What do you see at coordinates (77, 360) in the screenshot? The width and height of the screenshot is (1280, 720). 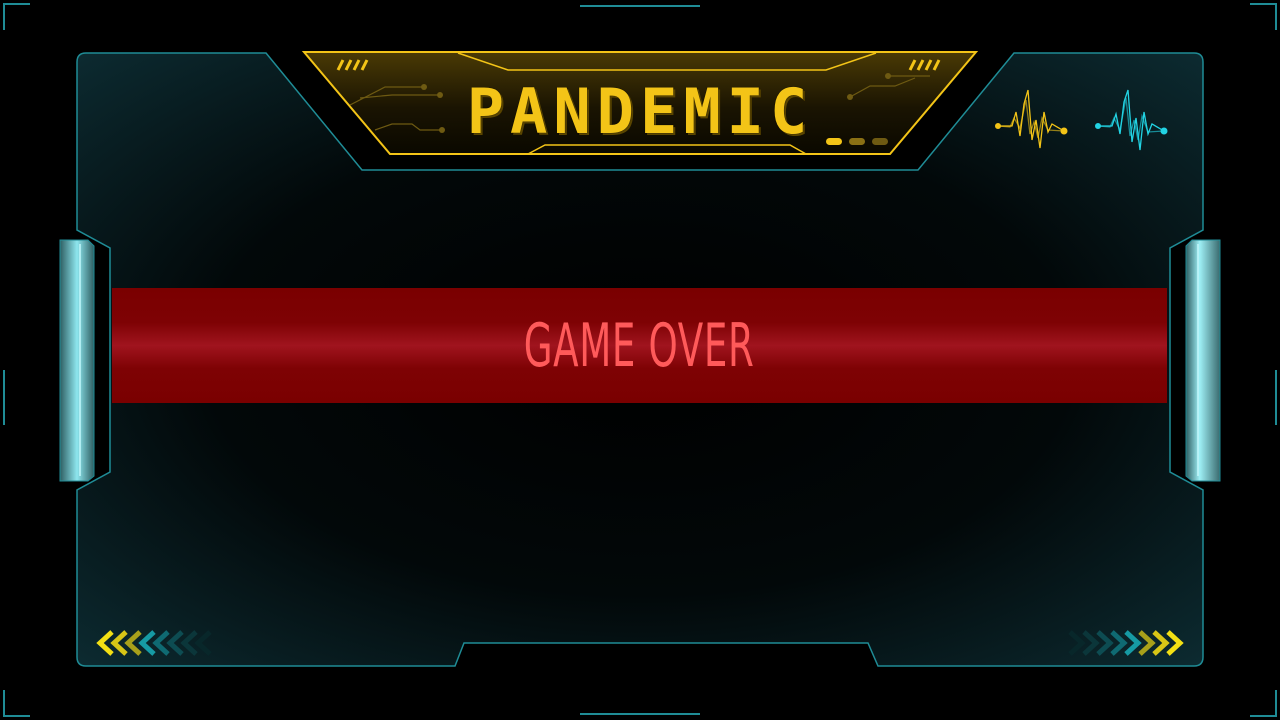 I see `left-side-light` at bounding box center [77, 360].